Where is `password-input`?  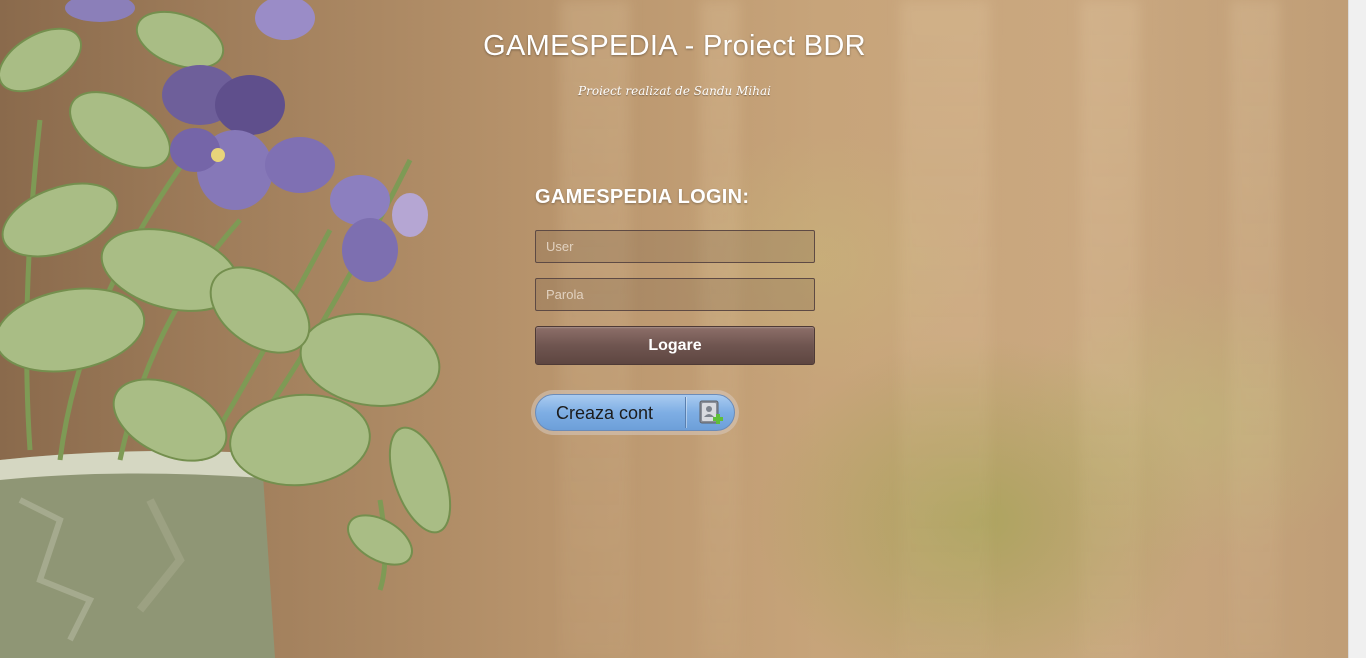
password-input is located at coordinates (675, 294).